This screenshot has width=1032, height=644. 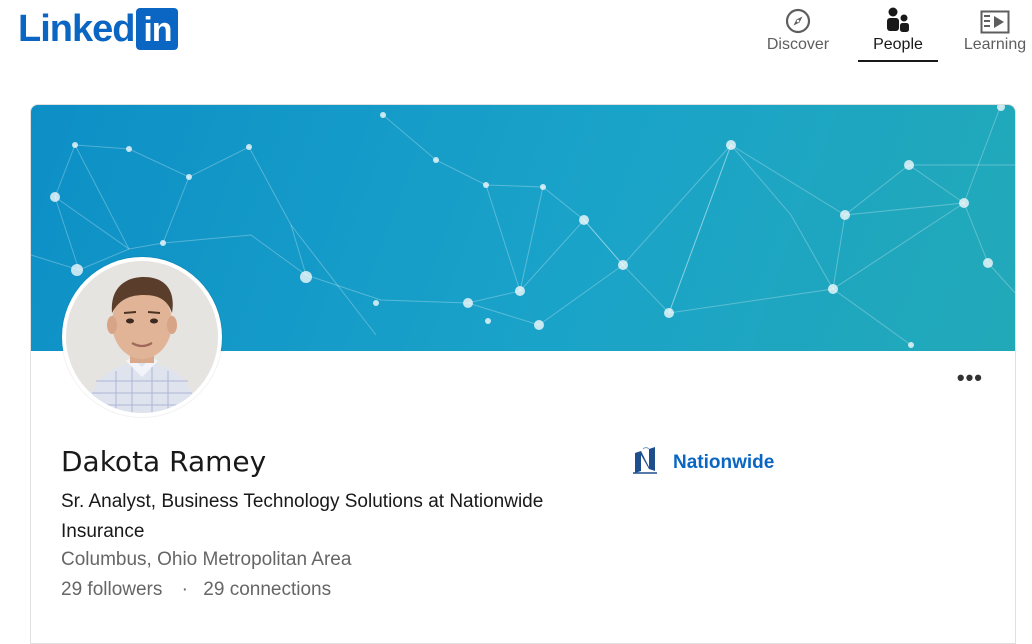 I want to click on nav-learning-label: Learning, so click(x=995, y=44).